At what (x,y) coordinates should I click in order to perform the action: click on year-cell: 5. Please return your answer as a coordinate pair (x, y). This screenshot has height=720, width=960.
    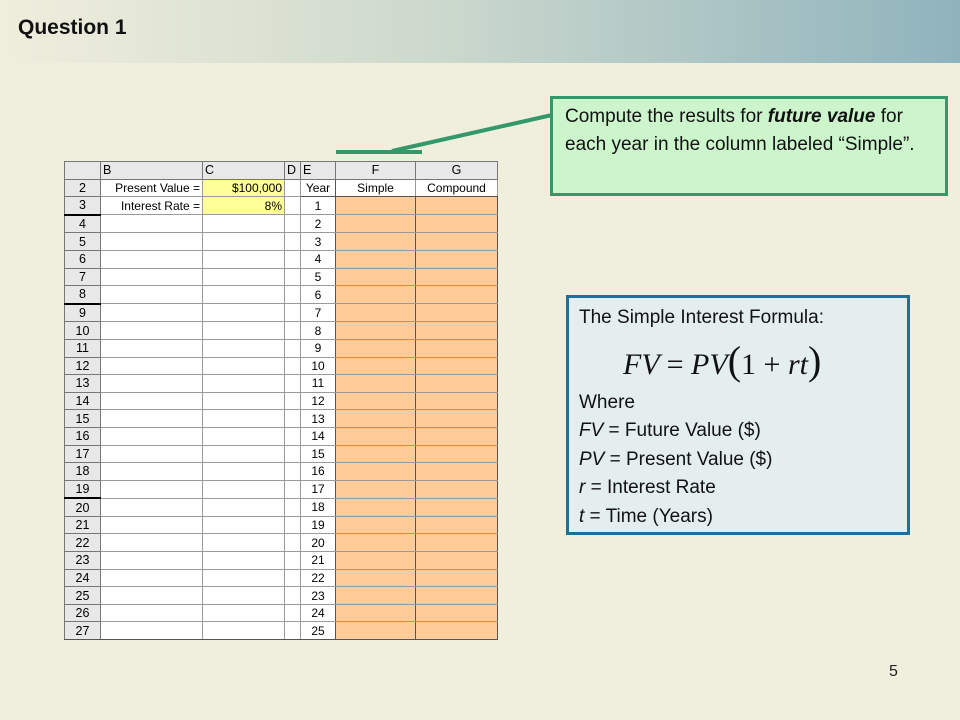
    Looking at the image, I should click on (318, 277).